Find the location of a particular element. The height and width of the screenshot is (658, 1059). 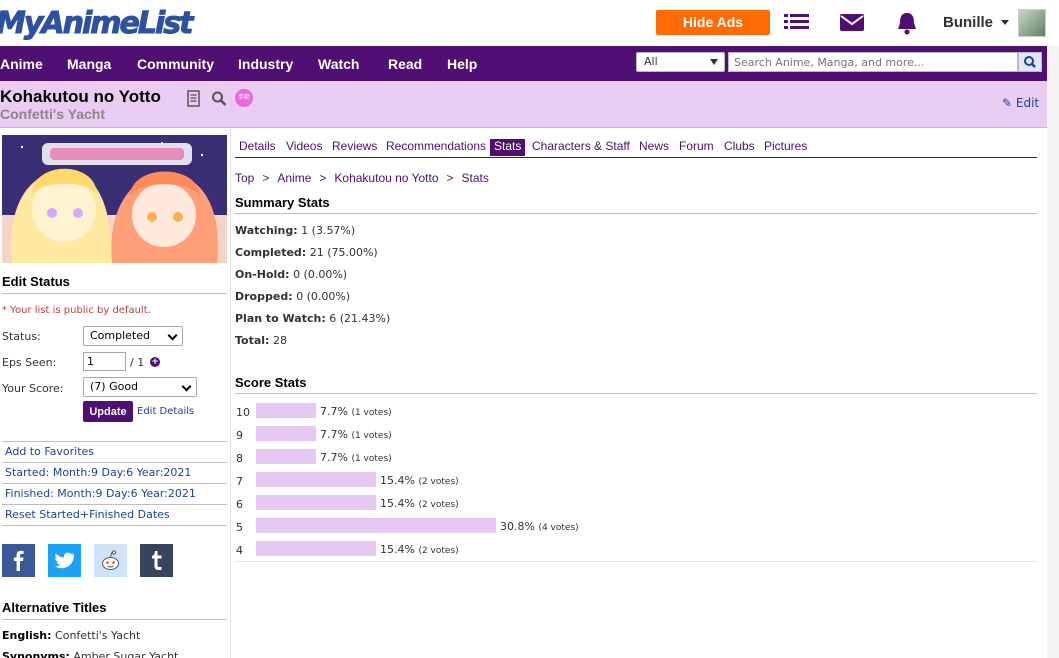

caret-down-icon is located at coordinates (1005, 22).